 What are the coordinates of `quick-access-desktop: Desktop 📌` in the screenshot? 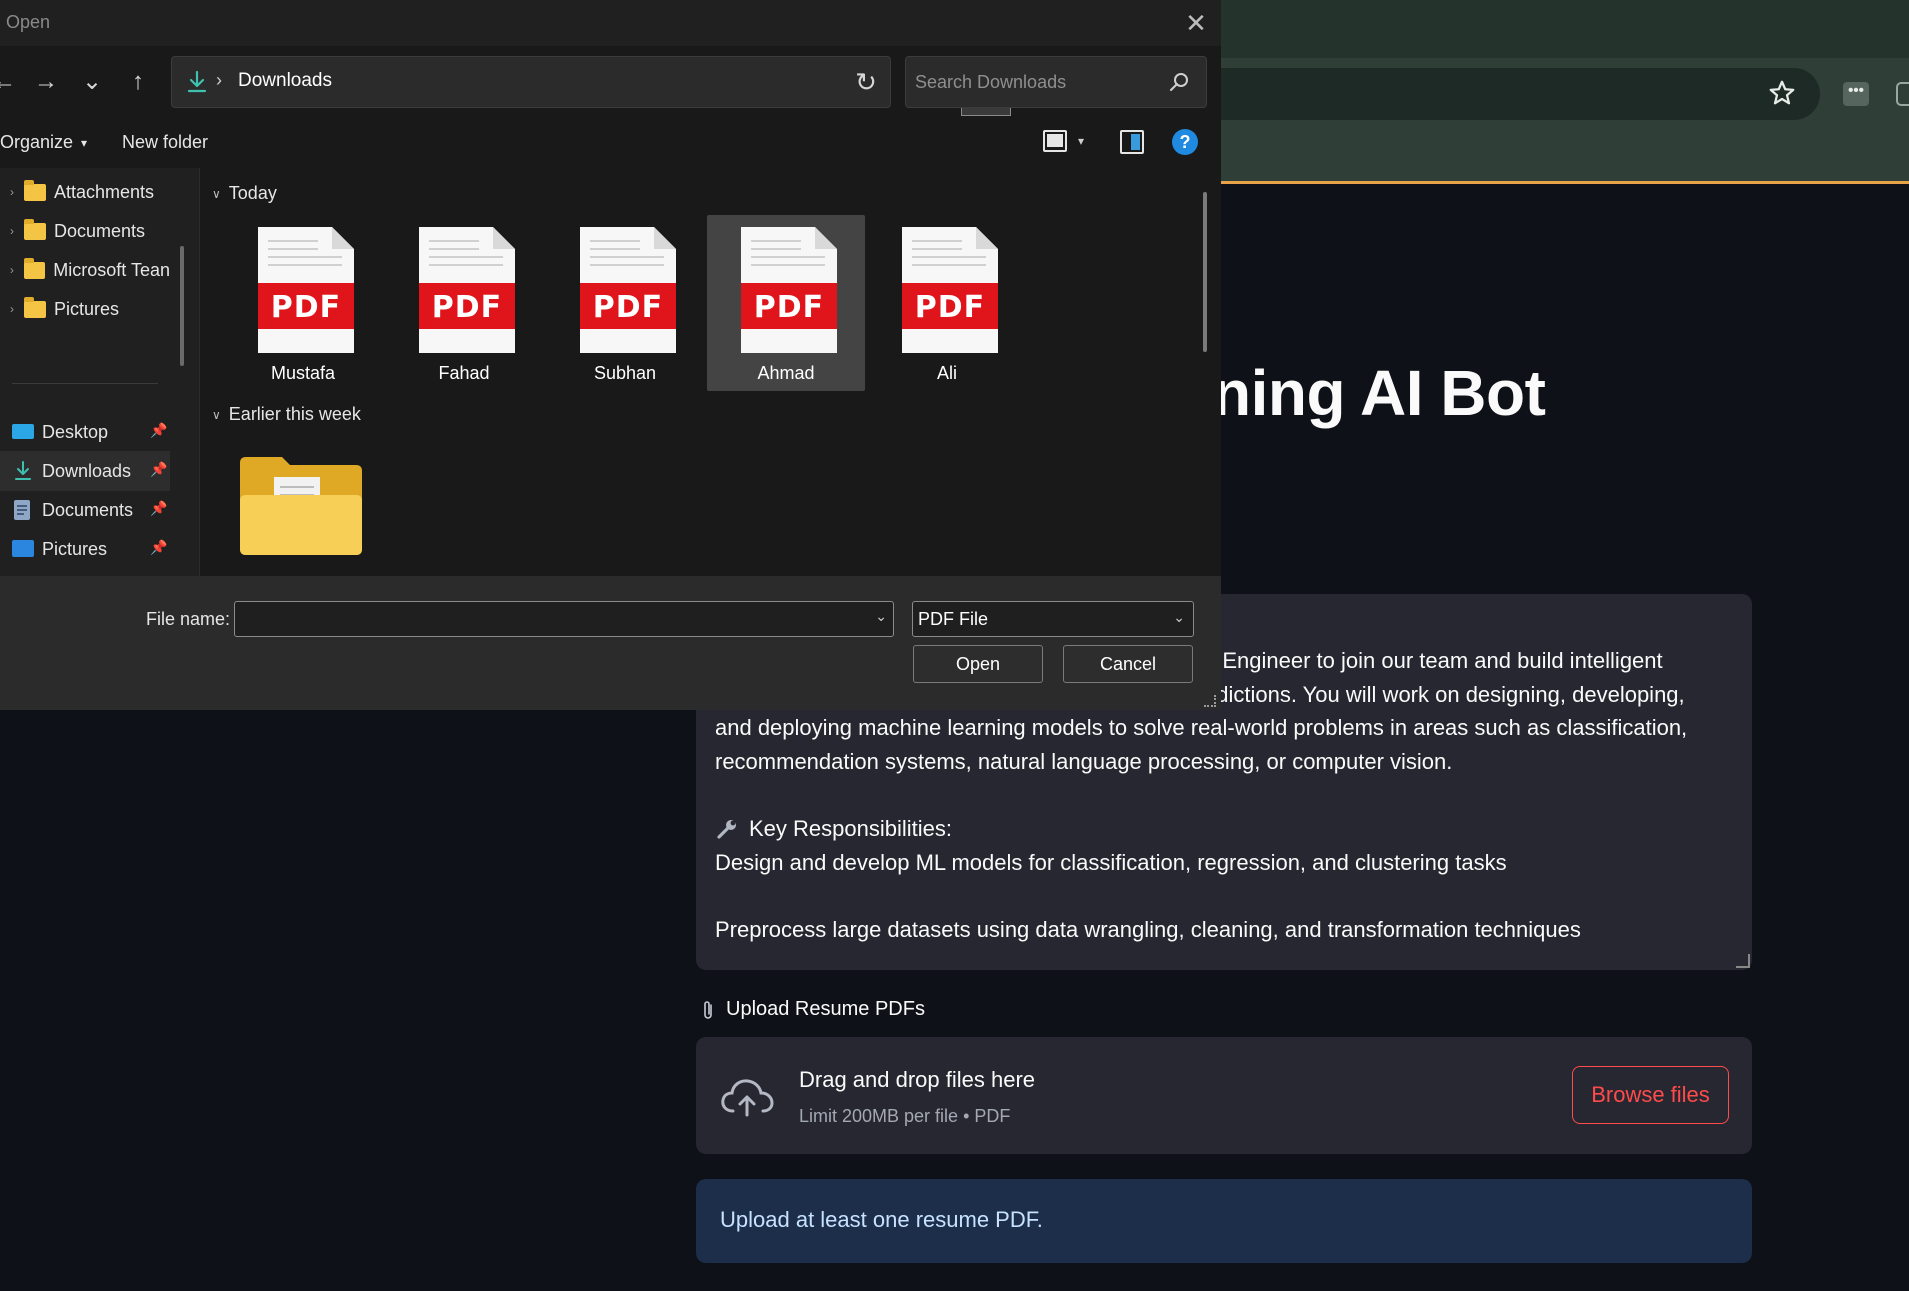 It's located at (85, 432).